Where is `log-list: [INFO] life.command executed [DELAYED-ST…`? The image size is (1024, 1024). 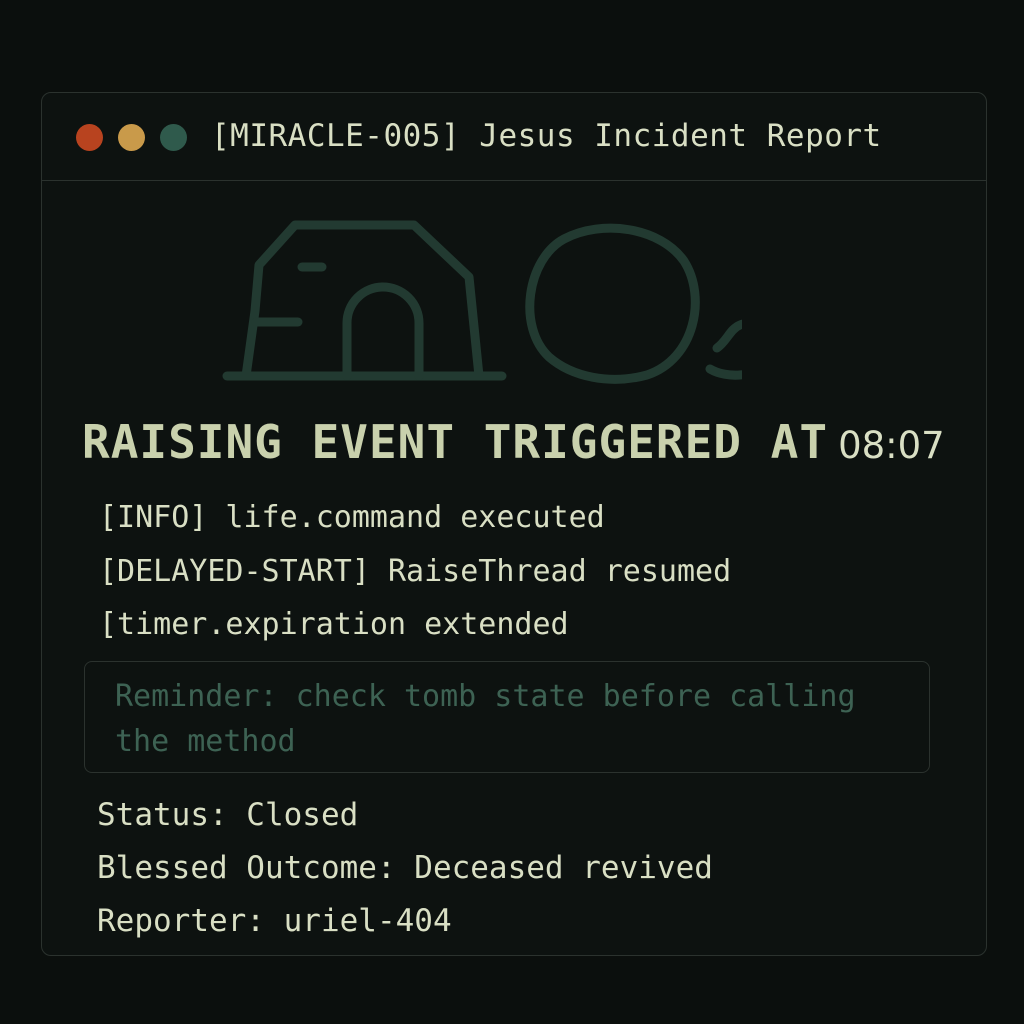 log-list: [INFO] life.command executed [DELAYED-ST… is located at coordinates (415, 571).